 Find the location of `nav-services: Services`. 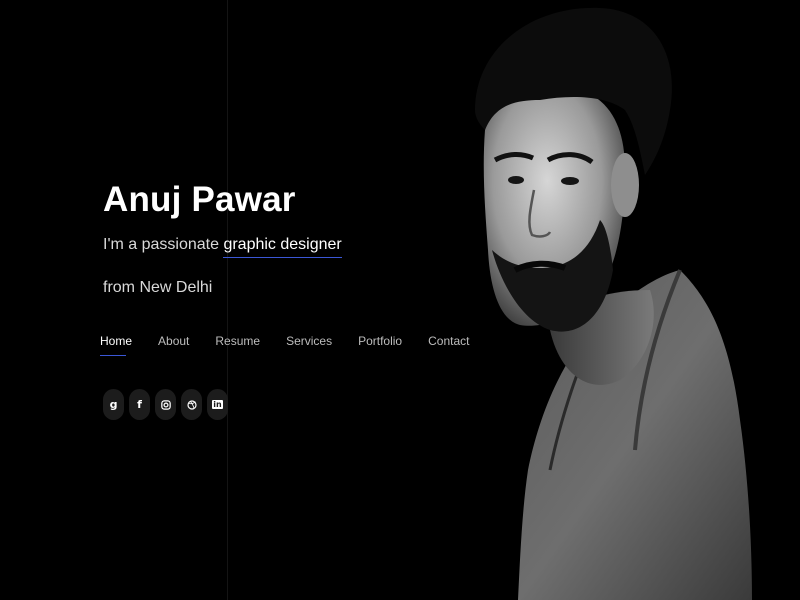

nav-services: Services is located at coordinates (309, 345).